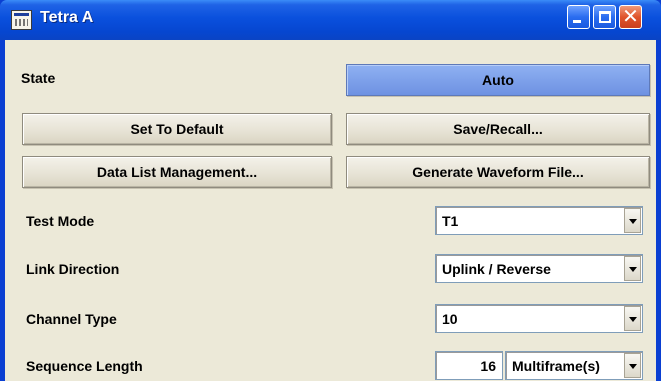  I want to click on sequence-length-label: Sequence Length, so click(84, 366).